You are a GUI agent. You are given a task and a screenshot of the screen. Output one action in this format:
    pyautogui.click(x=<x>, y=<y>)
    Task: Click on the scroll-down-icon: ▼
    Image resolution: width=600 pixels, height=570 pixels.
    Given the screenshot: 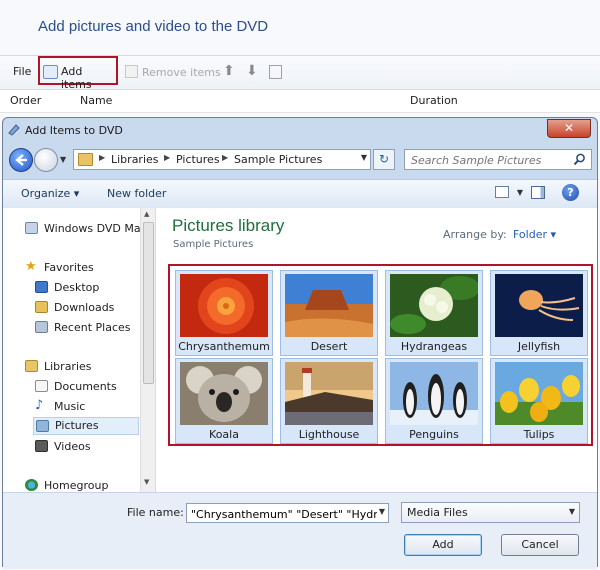 What is the action you would take?
    pyautogui.click(x=146, y=482)
    